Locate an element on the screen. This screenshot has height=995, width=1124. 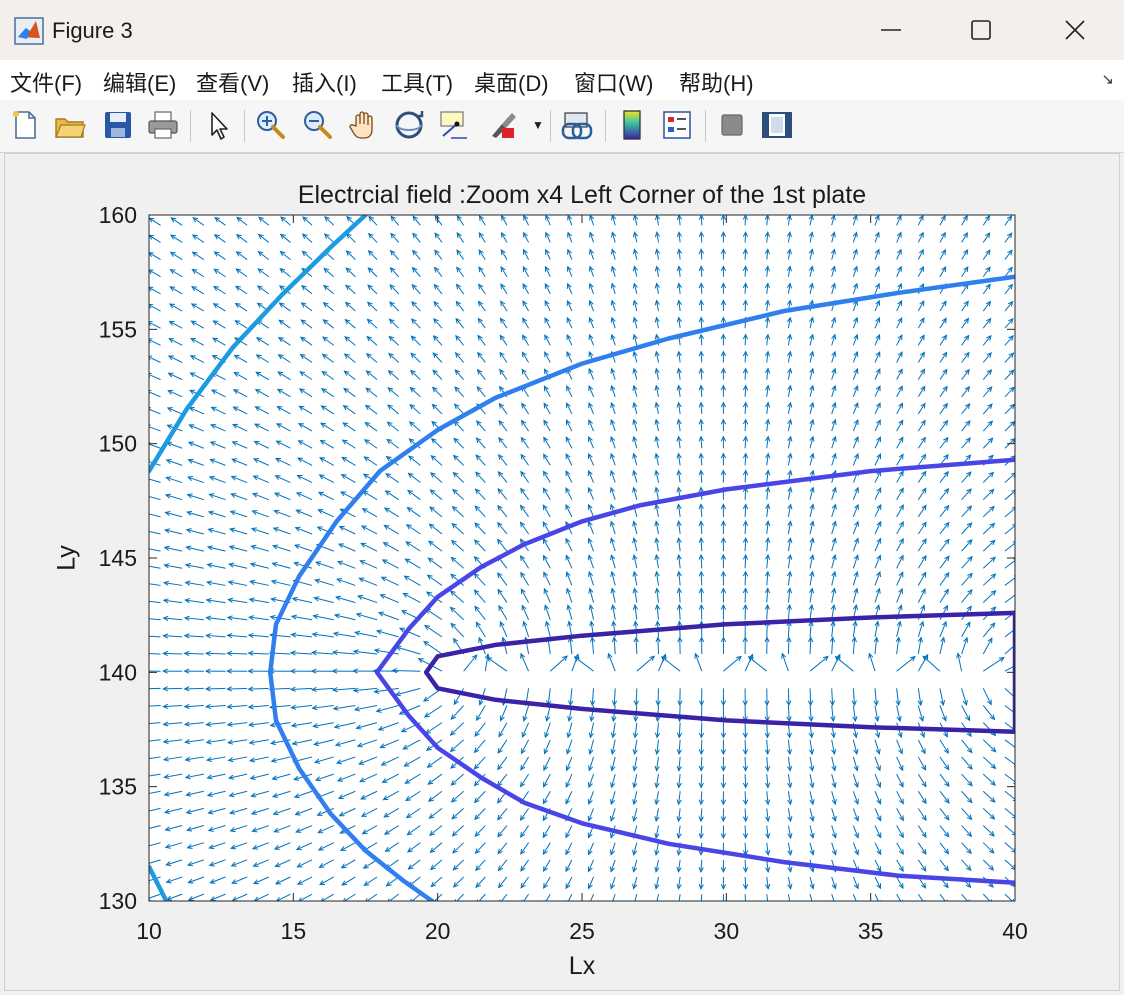
x-tick-label: 20 is located at coordinates (438, 931).